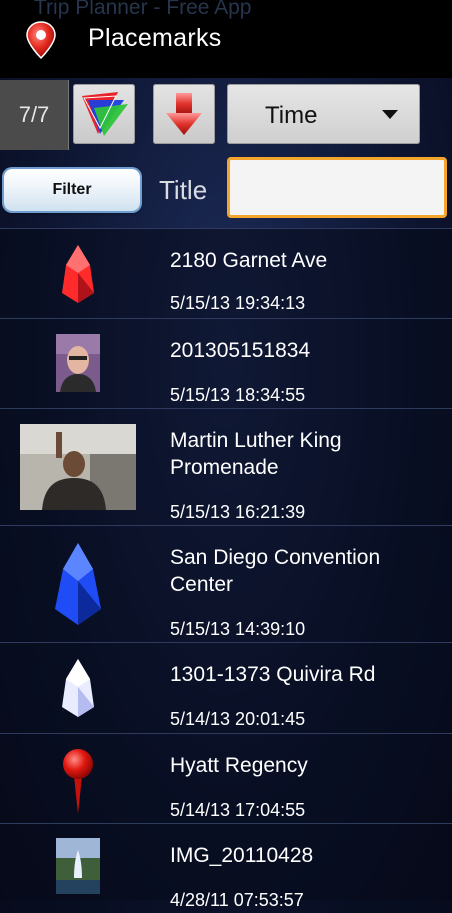 The height and width of the screenshot is (913, 452). Describe the element at coordinates (238, 395) in the screenshot. I see `placemark-time: 5/15/13 18:34:55` at that location.